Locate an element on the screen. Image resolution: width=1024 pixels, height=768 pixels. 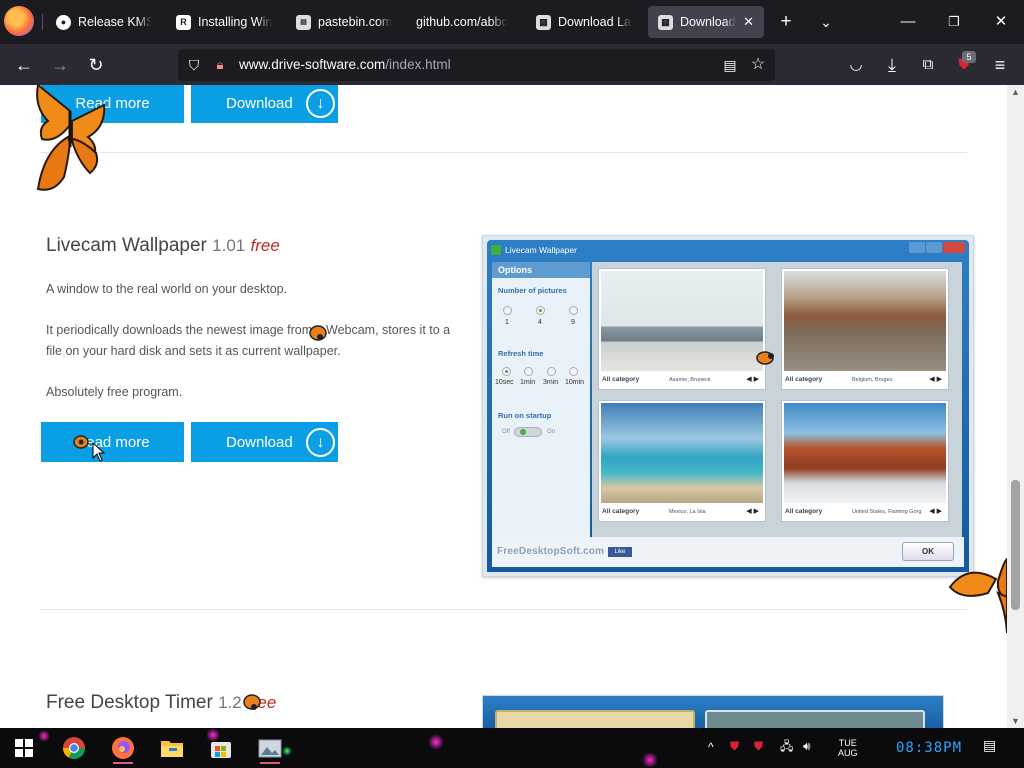
tab-label: Release KMSpi is located at coordinates (115, 22).